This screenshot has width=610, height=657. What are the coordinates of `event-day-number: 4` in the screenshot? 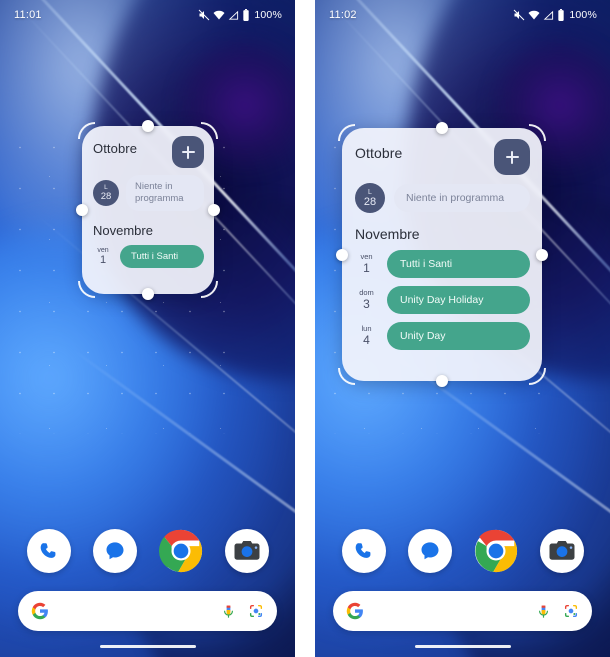 It's located at (366, 340).